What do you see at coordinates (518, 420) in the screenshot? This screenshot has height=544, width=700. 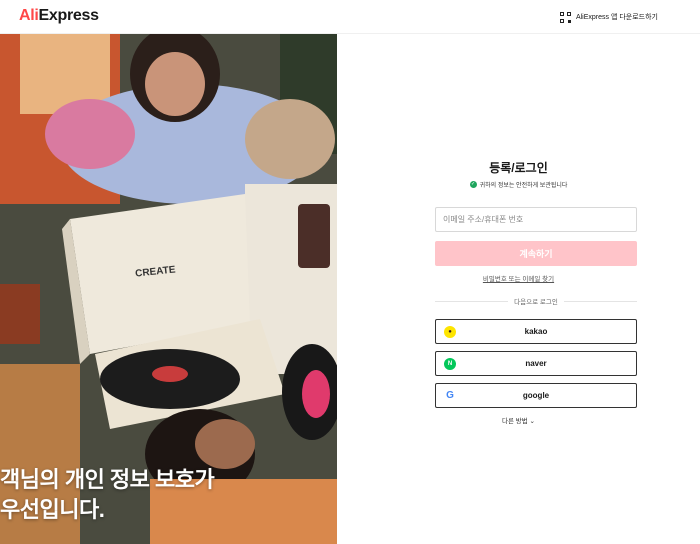 I see `more-options-link: 다른 방법 ⌄` at bounding box center [518, 420].